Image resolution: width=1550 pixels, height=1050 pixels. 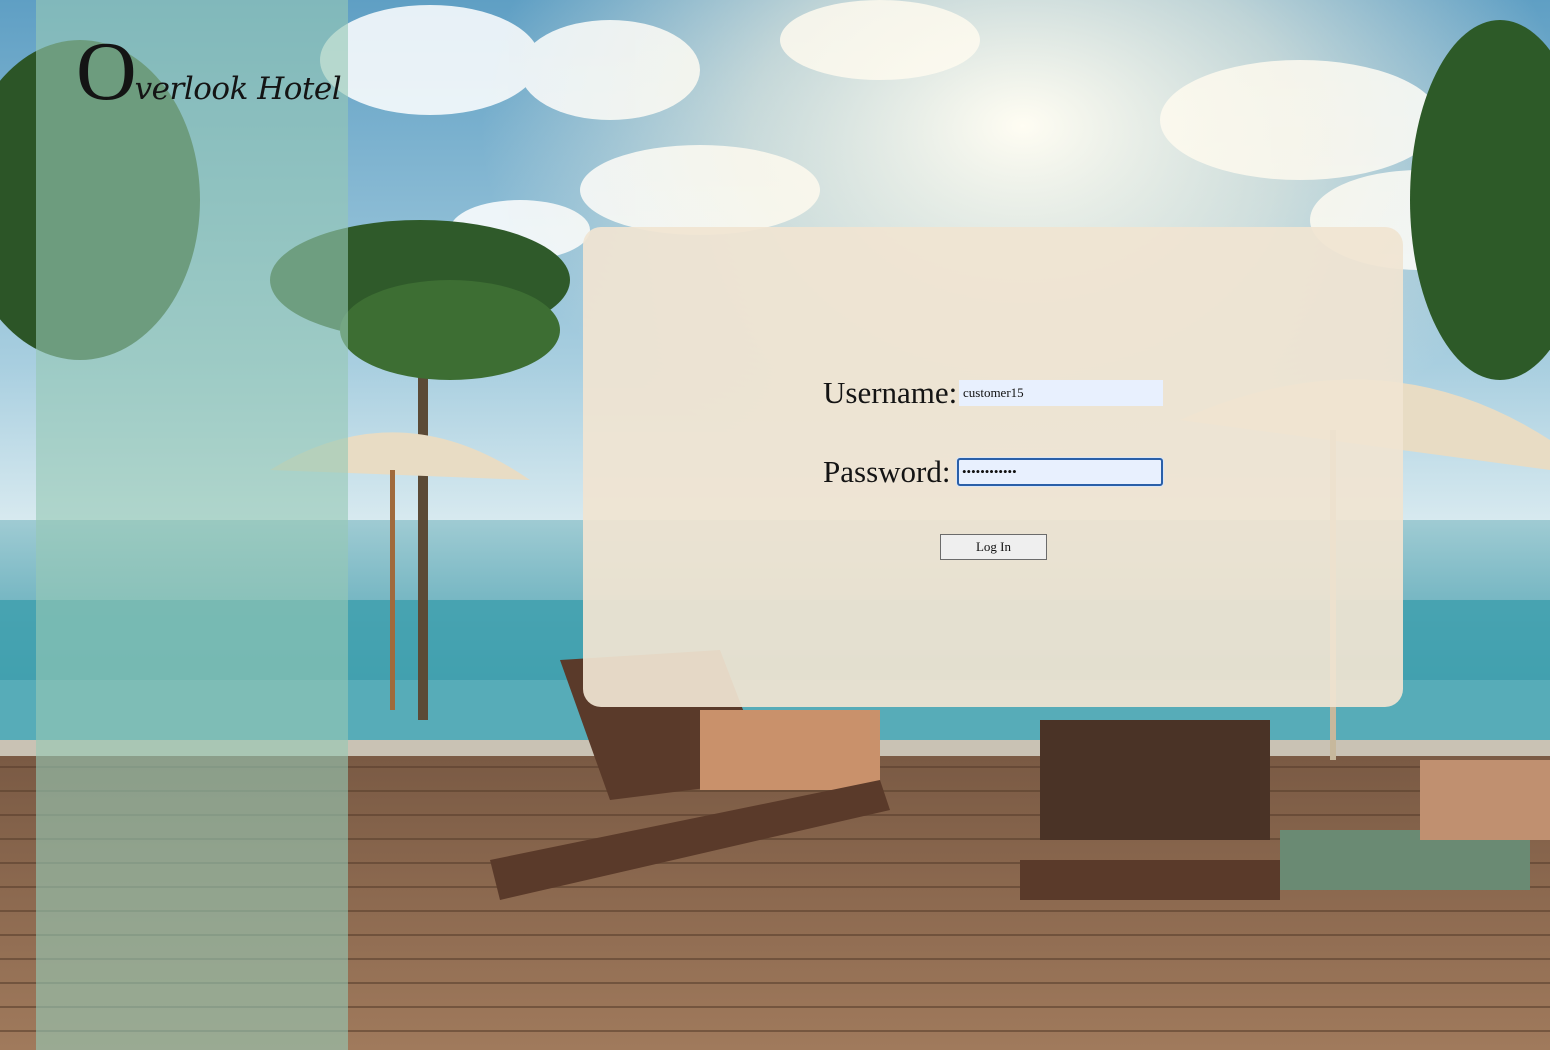 I want to click on hotel-logo: O verlook Hotel, so click(x=209, y=71).